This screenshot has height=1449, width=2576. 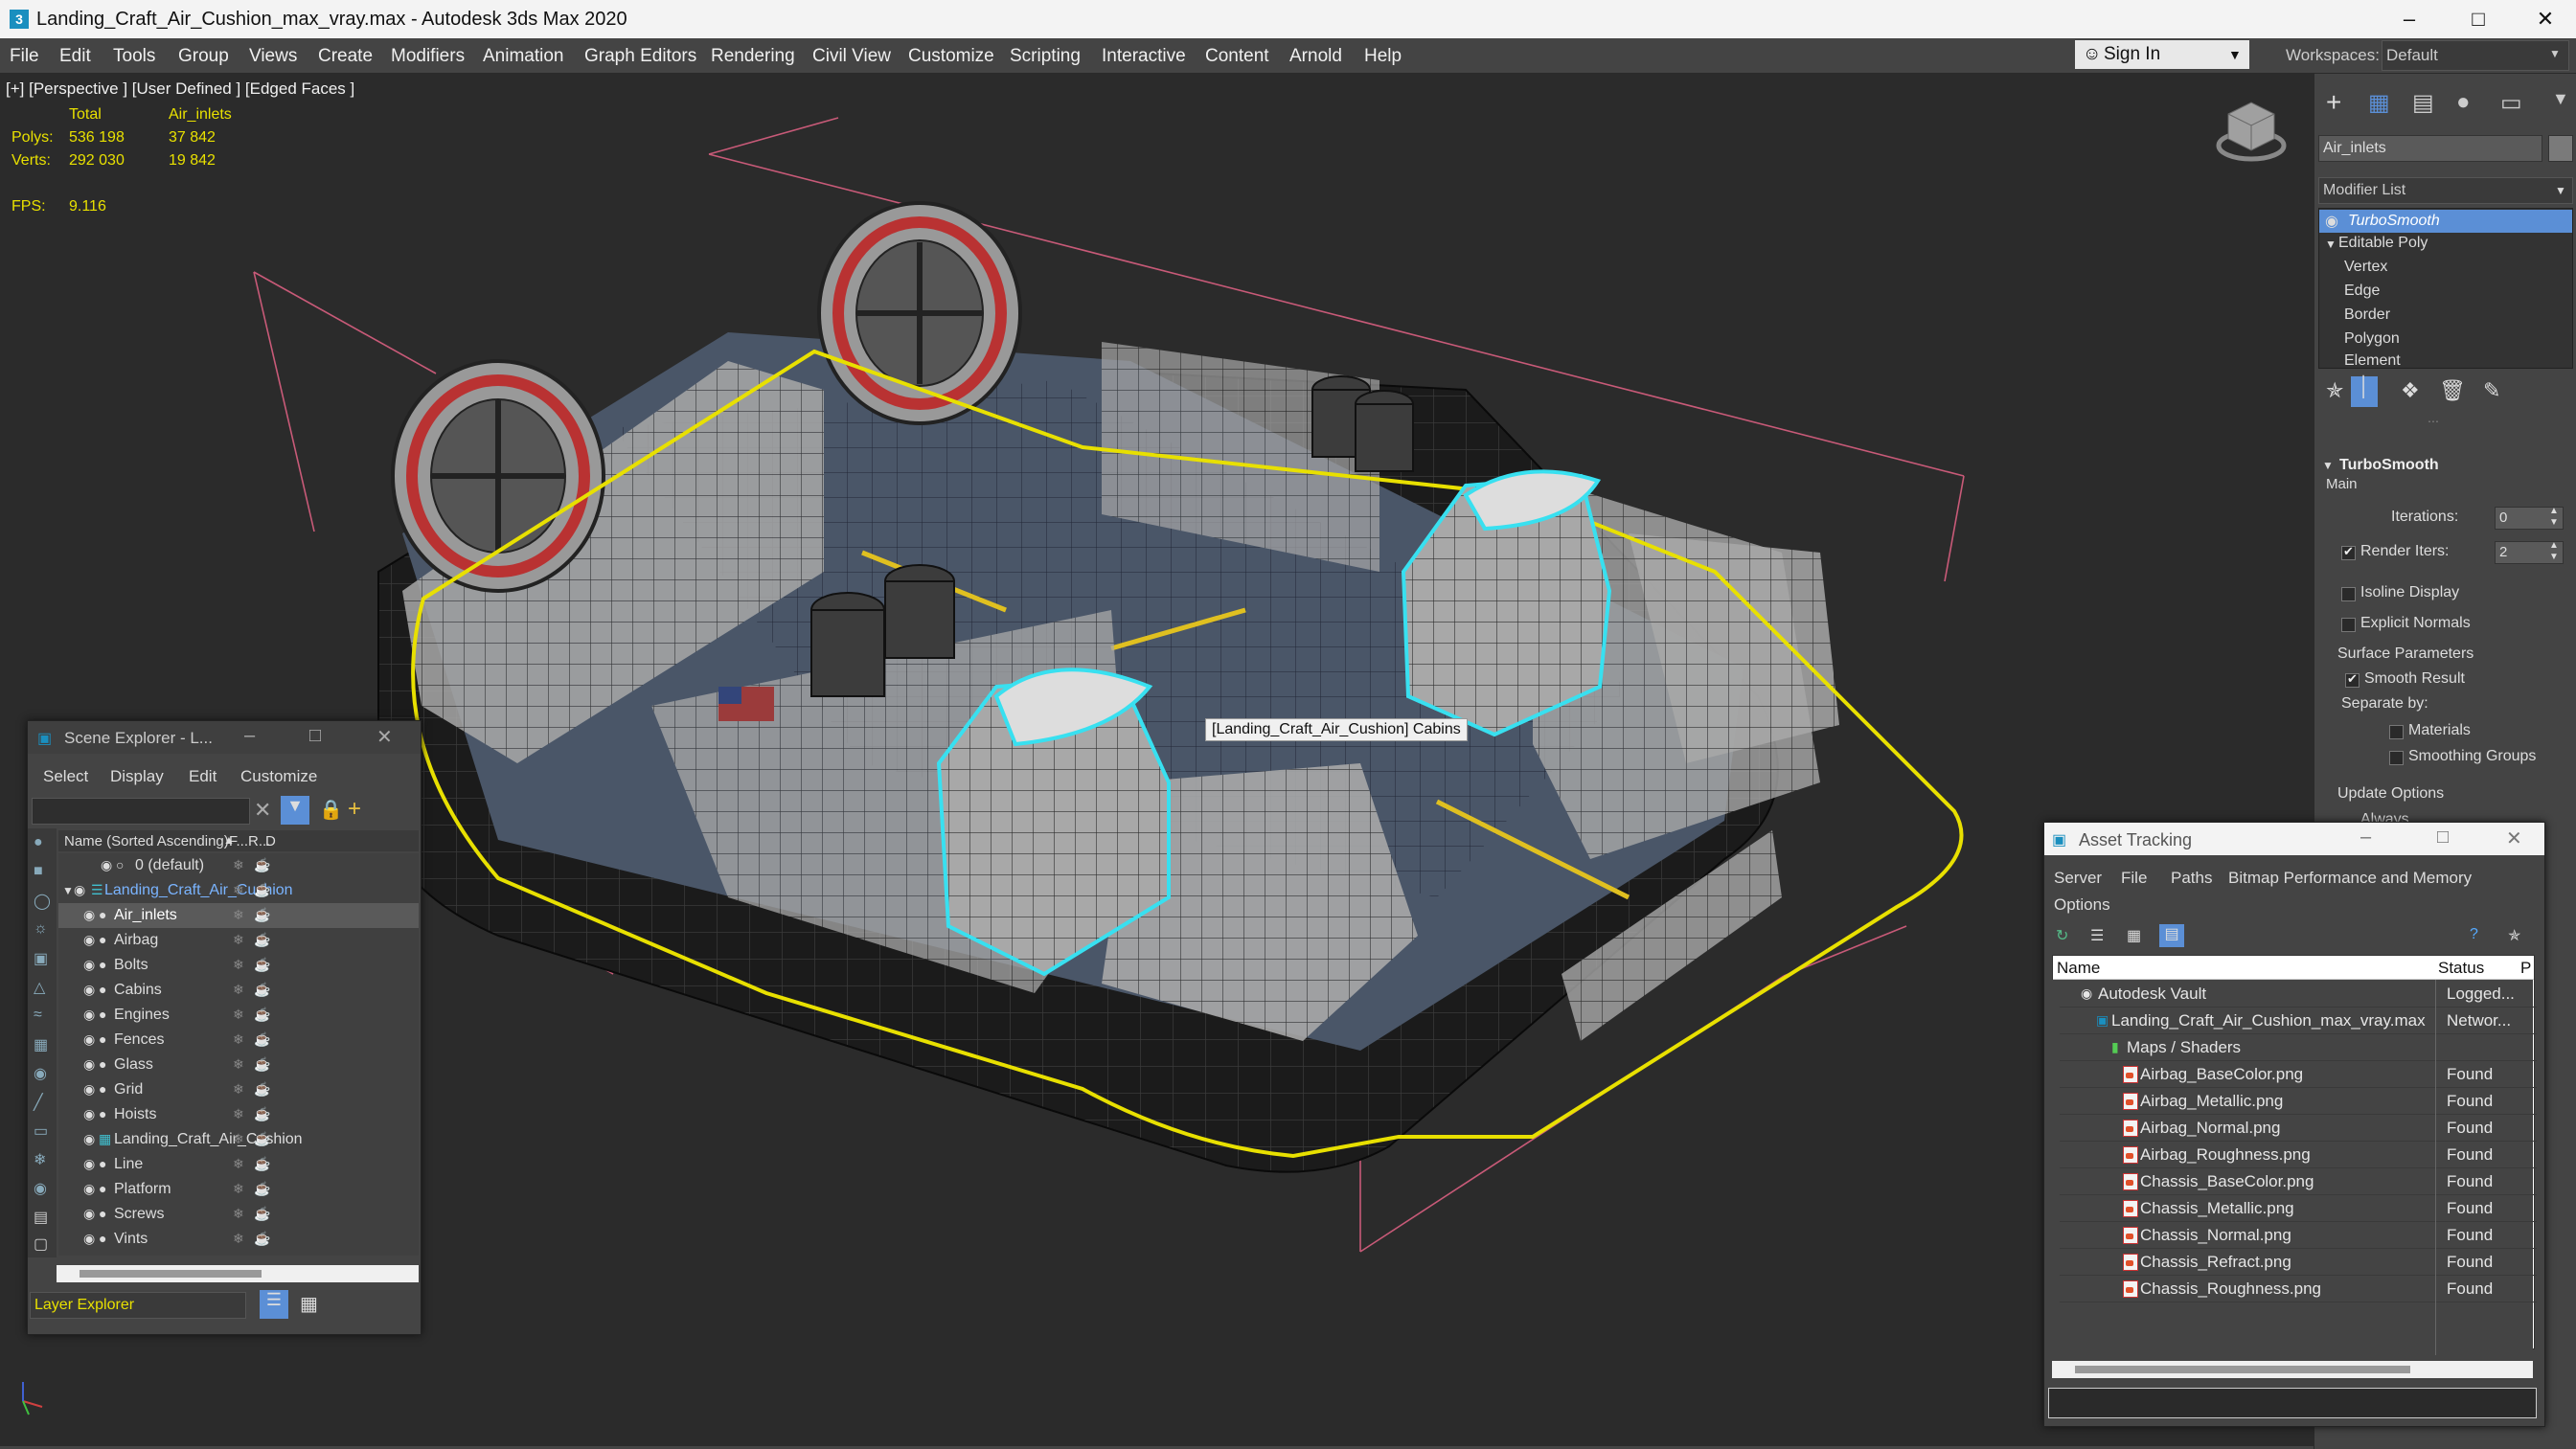 What do you see at coordinates (171, 1274) in the screenshot?
I see `scrollbar-thumb` at bounding box center [171, 1274].